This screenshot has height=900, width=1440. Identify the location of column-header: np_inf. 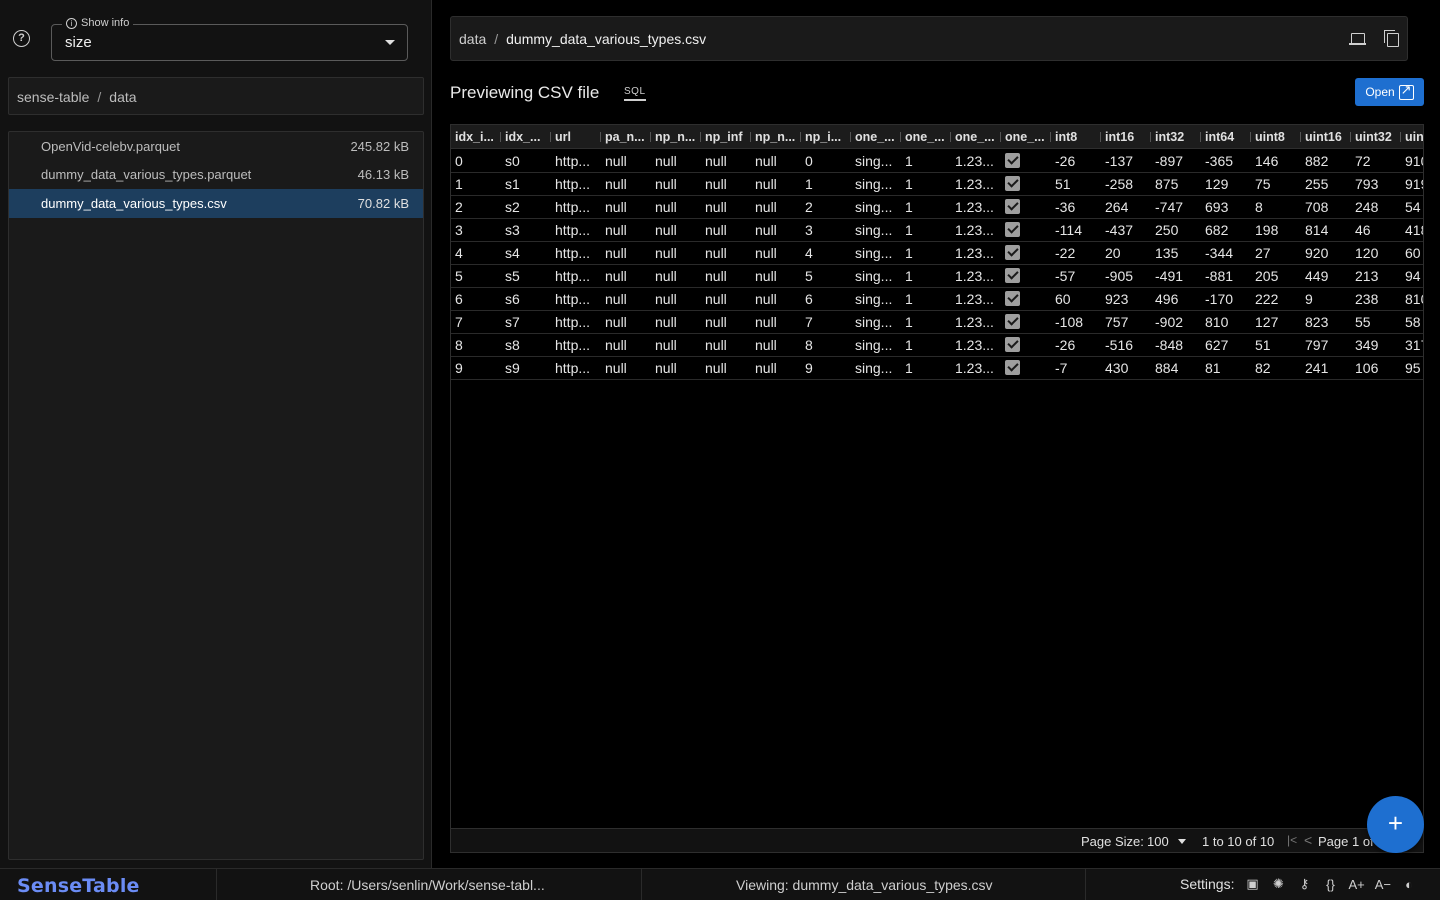
(726, 137).